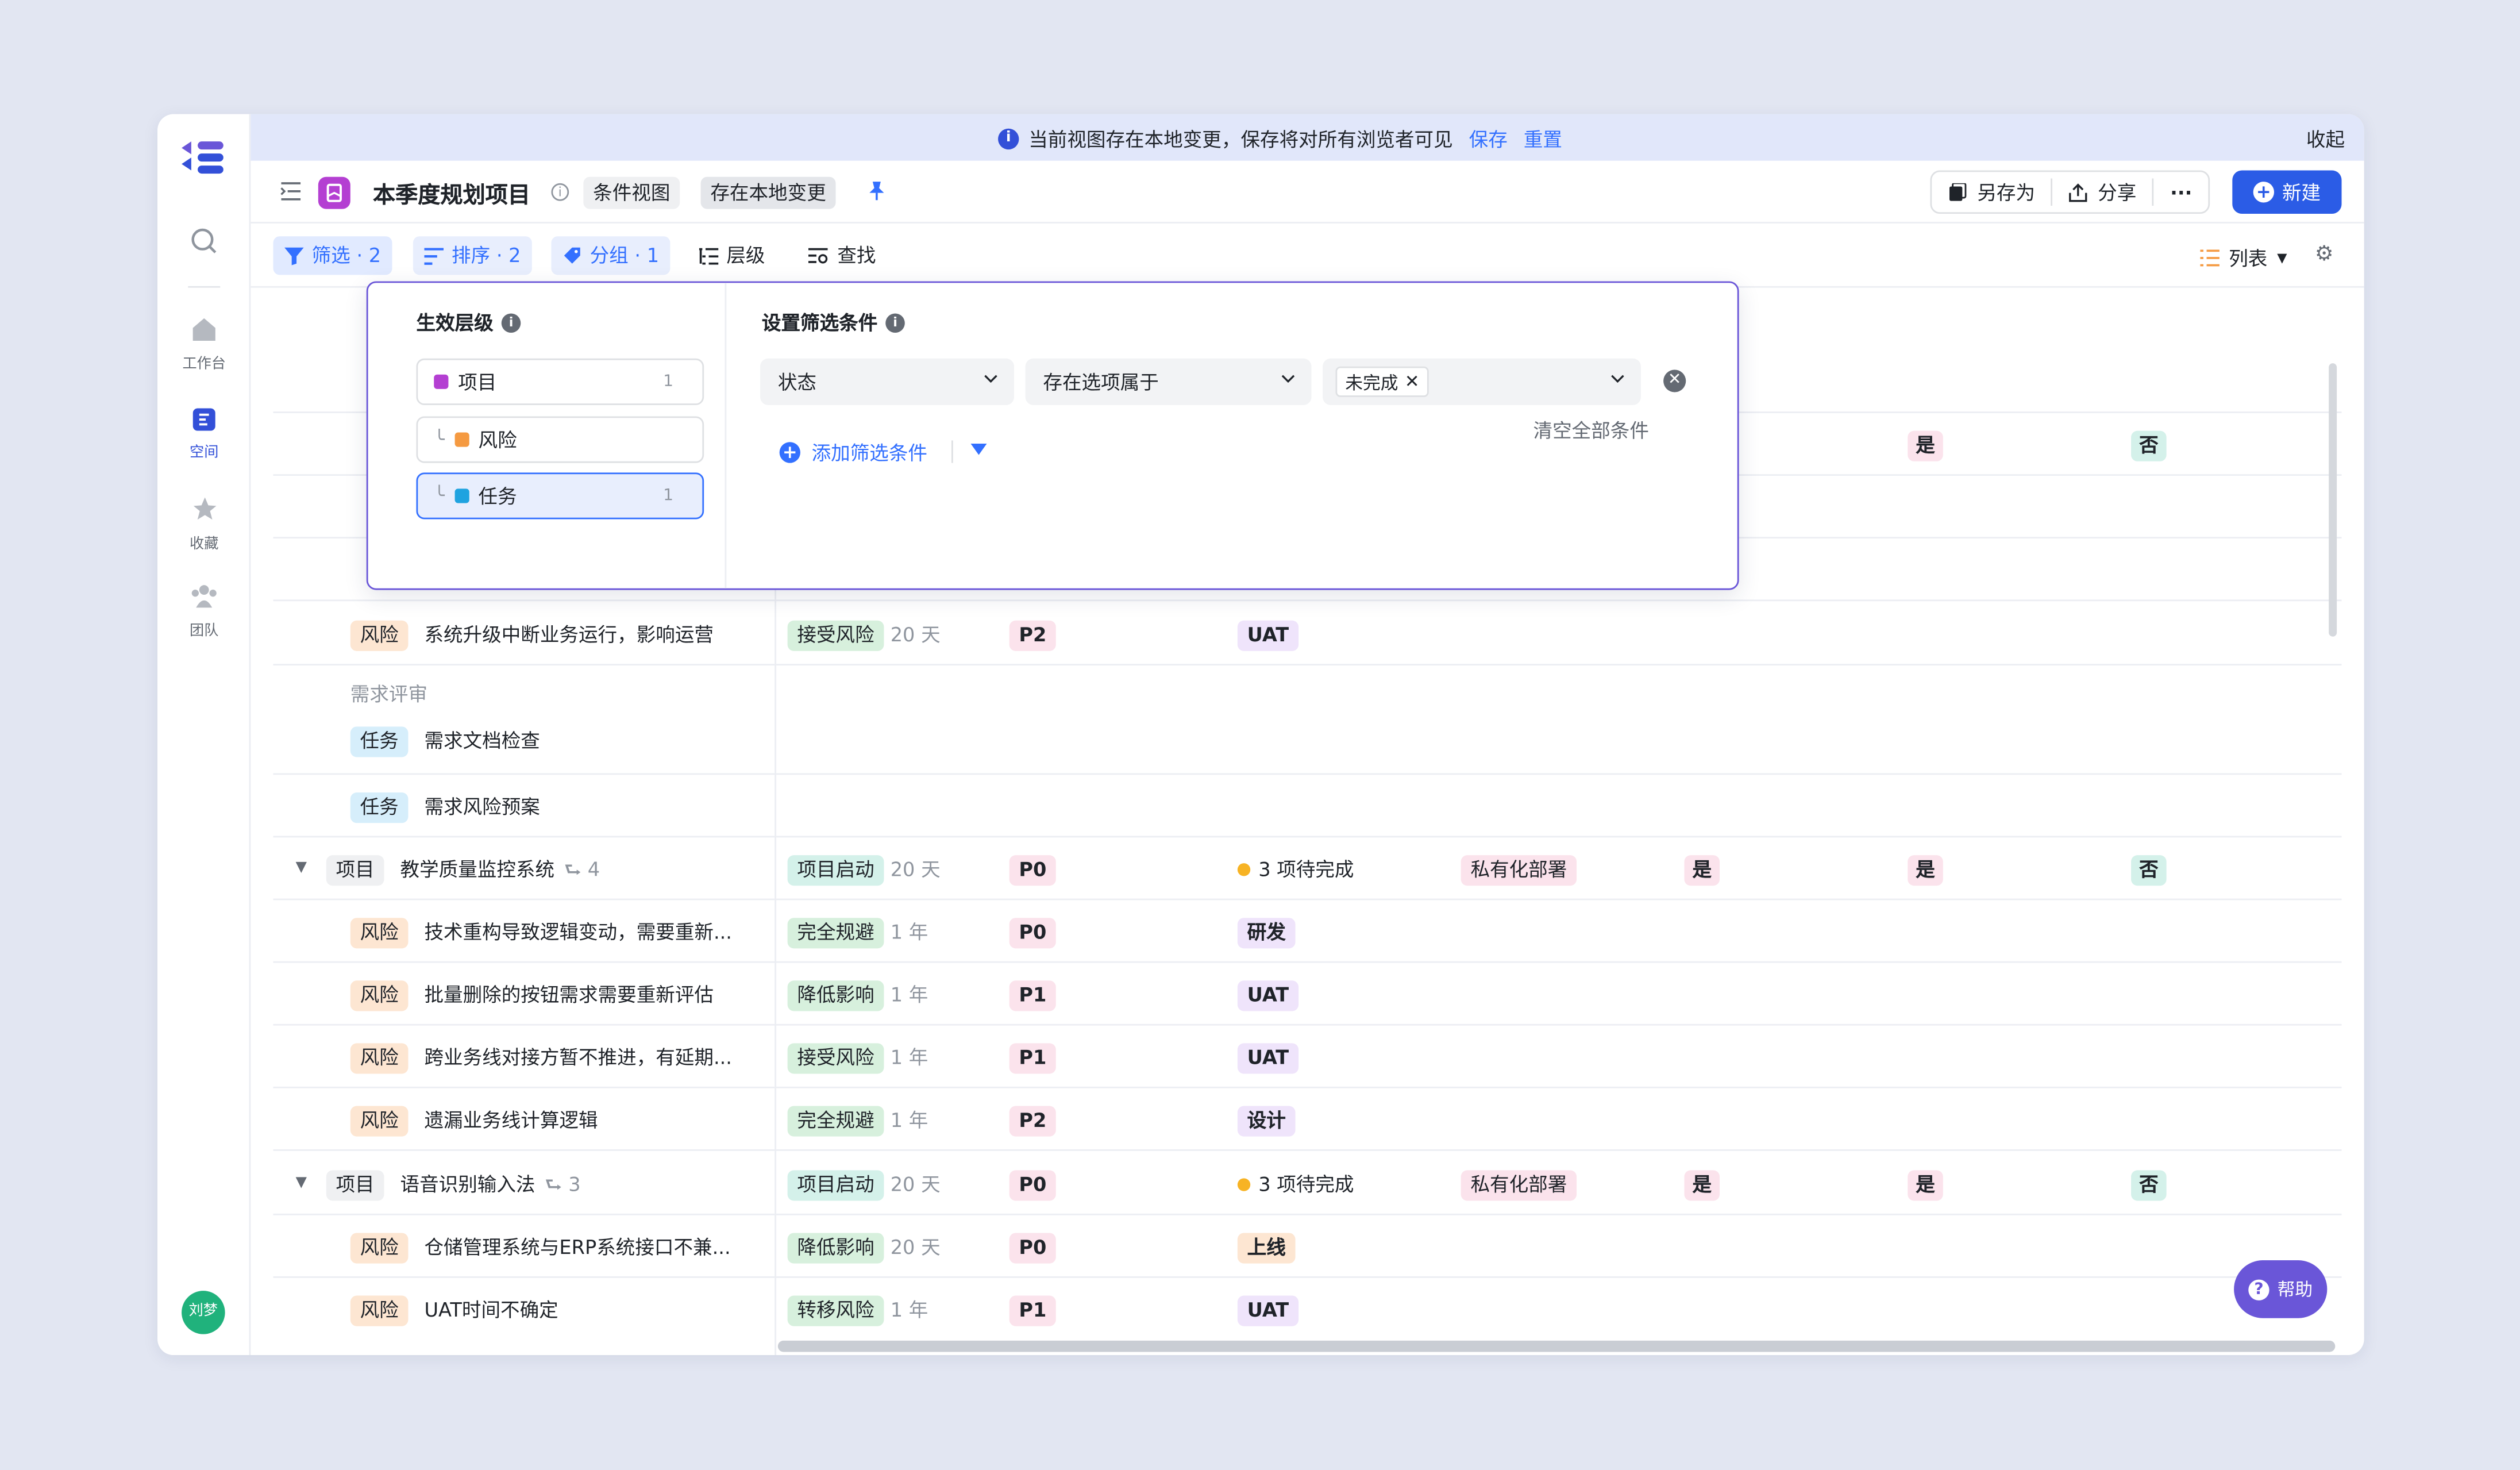 The height and width of the screenshot is (1470, 2520). Describe the element at coordinates (569, 635) in the screenshot. I see `row-title: 系统升级中断业务运行，影响运营` at that location.